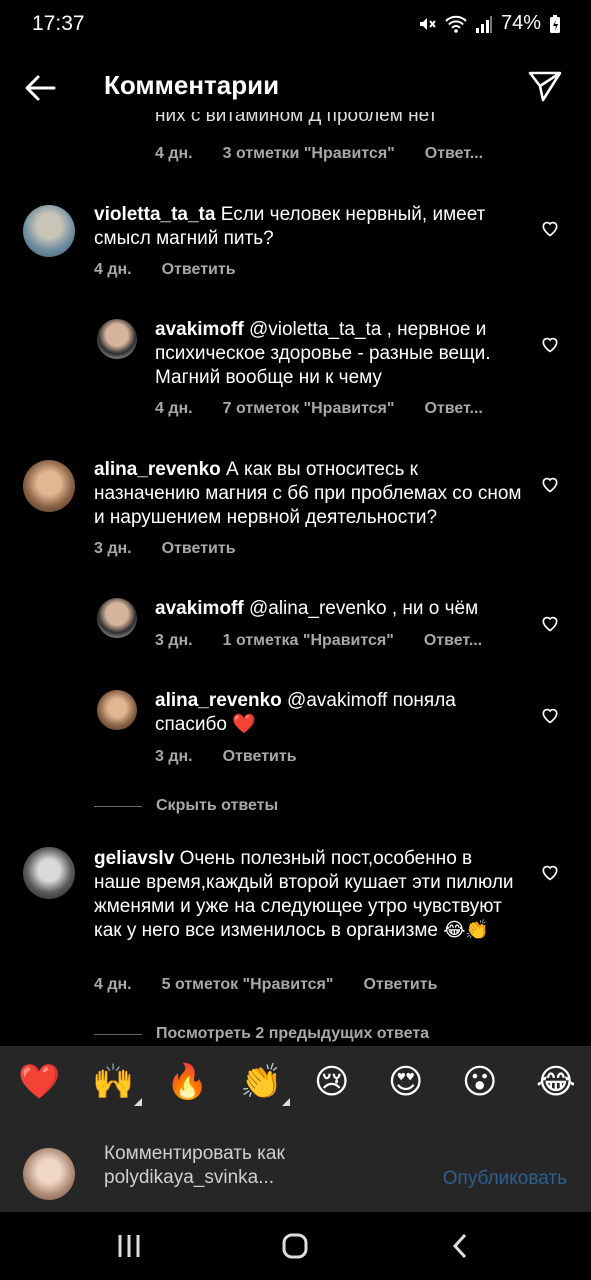 Image resolution: width=591 pixels, height=1280 pixels. What do you see at coordinates (405, 1082) in the screenshot?
I see `reaction-heart-eyes: 😍` at bounding box center [405, 1082].